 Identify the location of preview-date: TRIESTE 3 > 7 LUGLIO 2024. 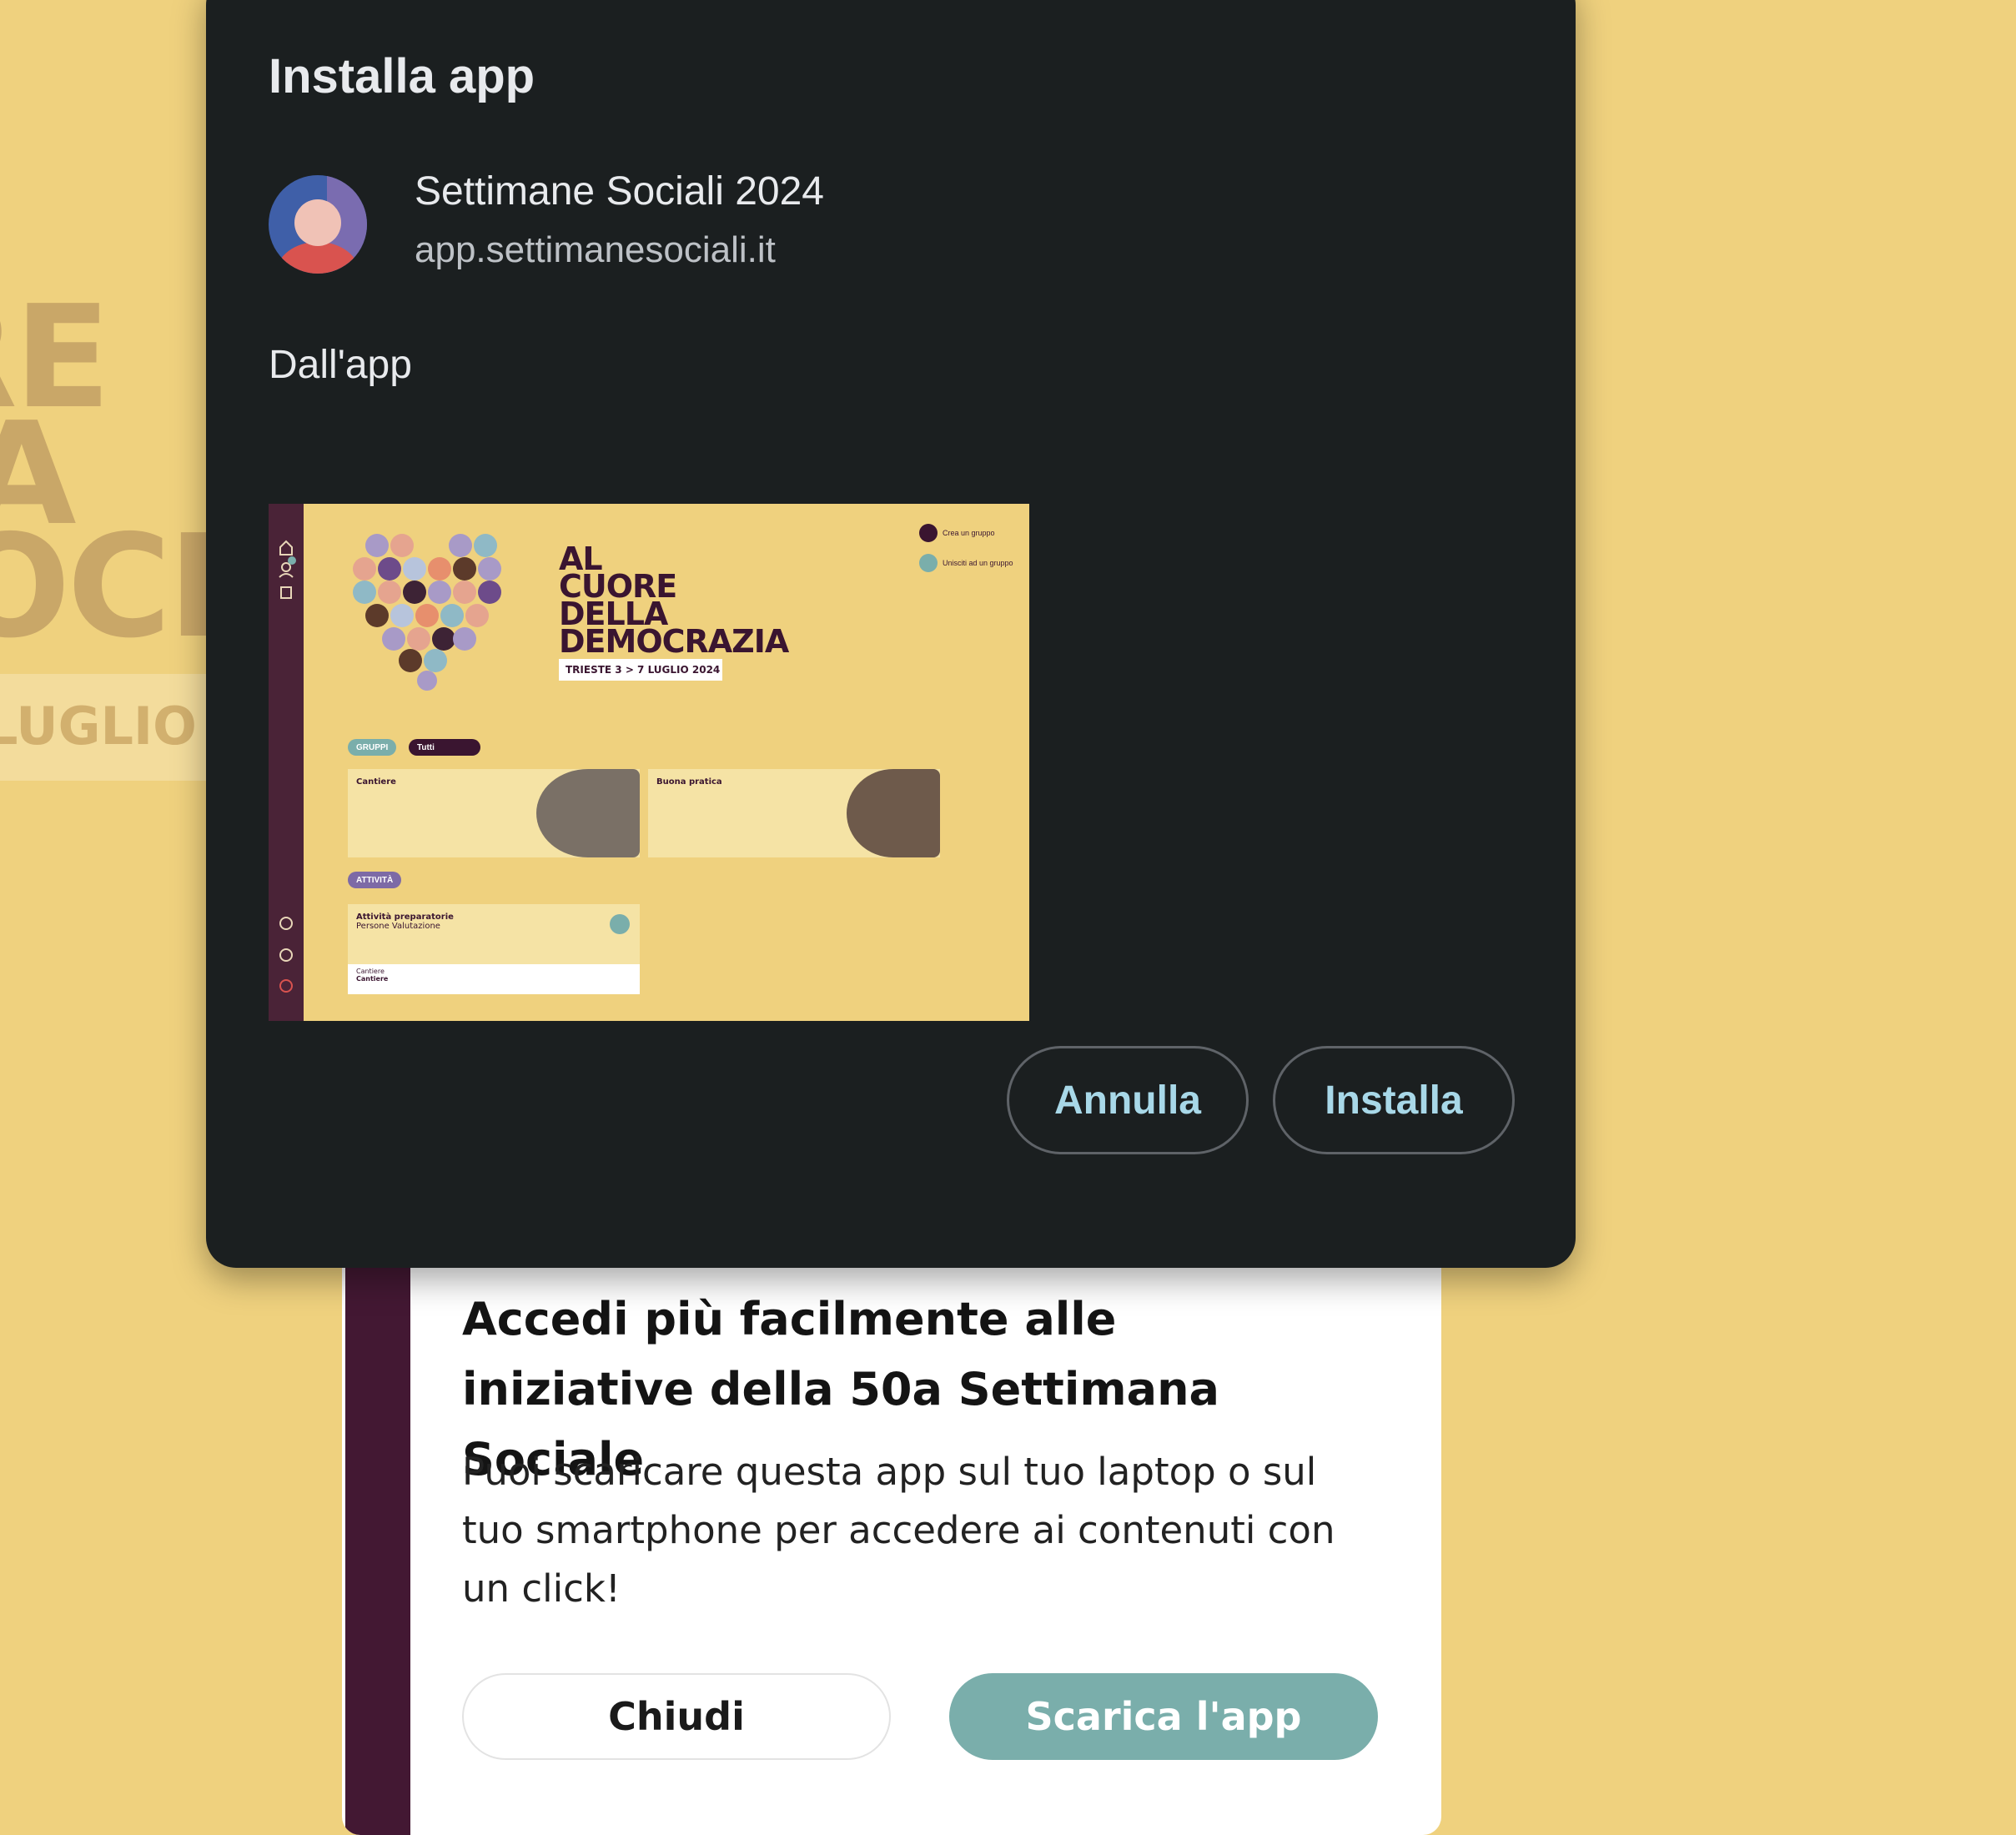
(641, 670).